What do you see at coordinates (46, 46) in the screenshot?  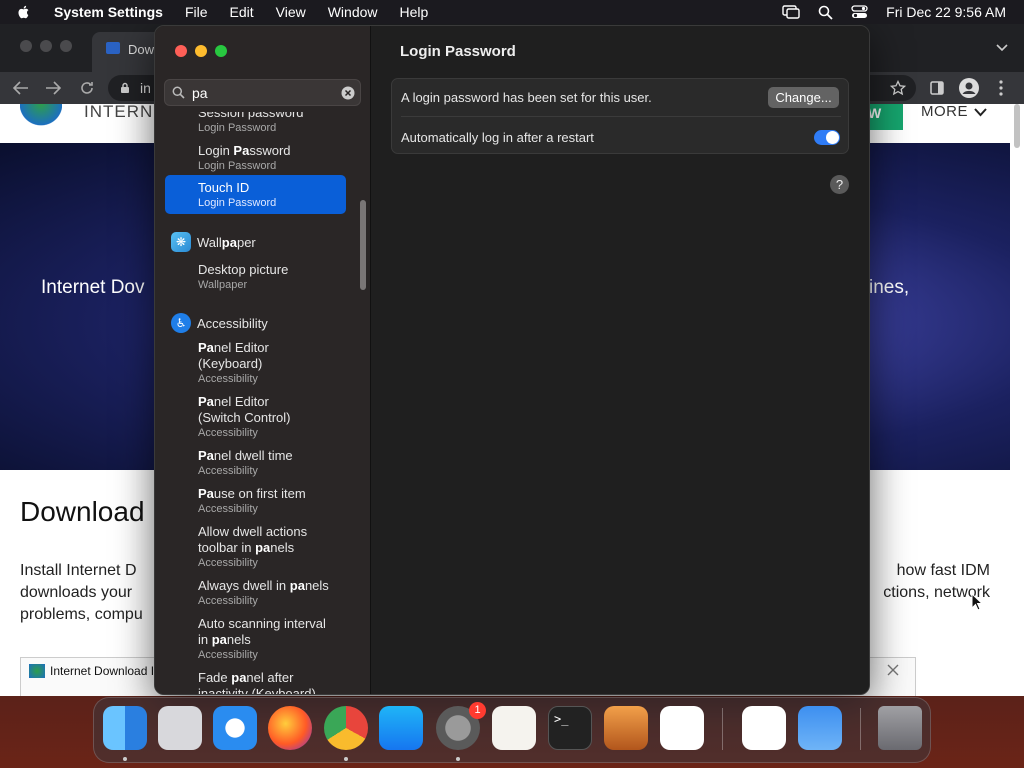 I see `browser-minimize-dot` at bounding box center [46, 46].